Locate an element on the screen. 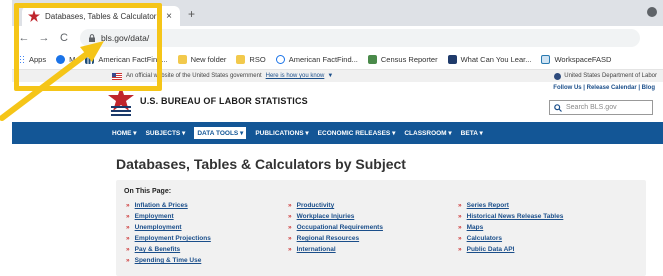  nav-beta: BETA ▾ is located at coordinates (472, 133).